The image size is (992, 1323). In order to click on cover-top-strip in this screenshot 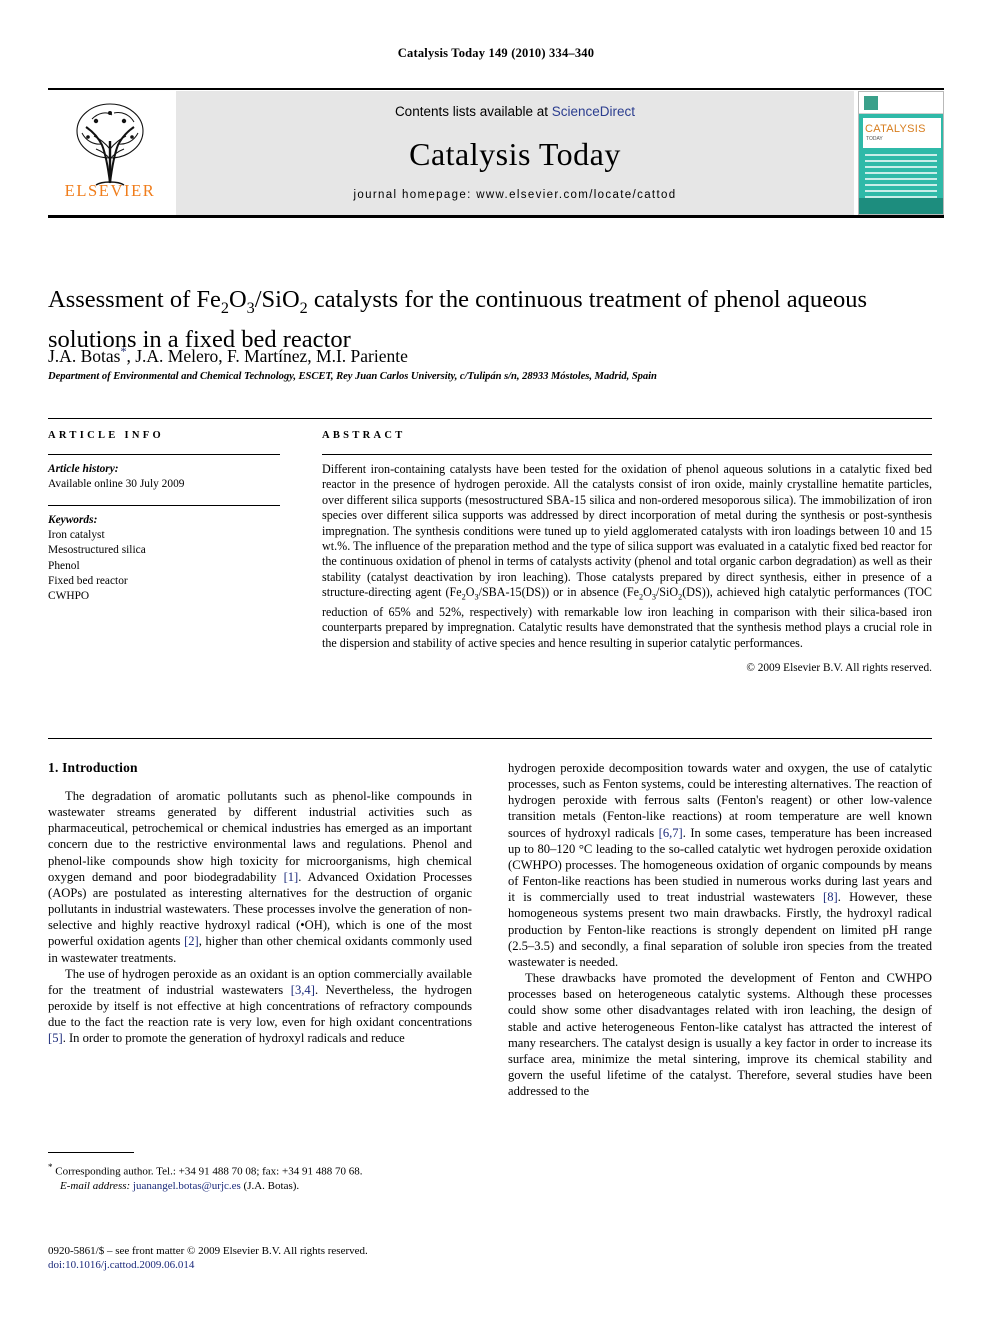, I will do `click(901, 103)`.